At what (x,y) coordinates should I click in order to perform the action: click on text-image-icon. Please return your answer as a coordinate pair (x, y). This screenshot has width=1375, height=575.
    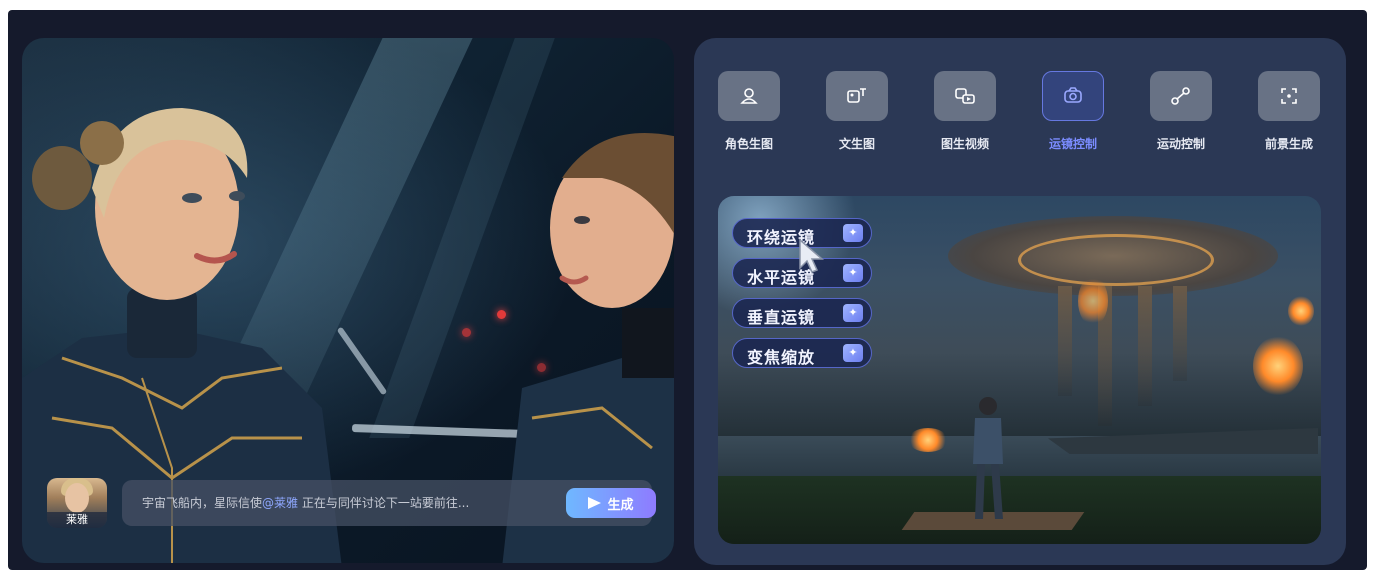
    Looking at the image, I should click on (856, 95).